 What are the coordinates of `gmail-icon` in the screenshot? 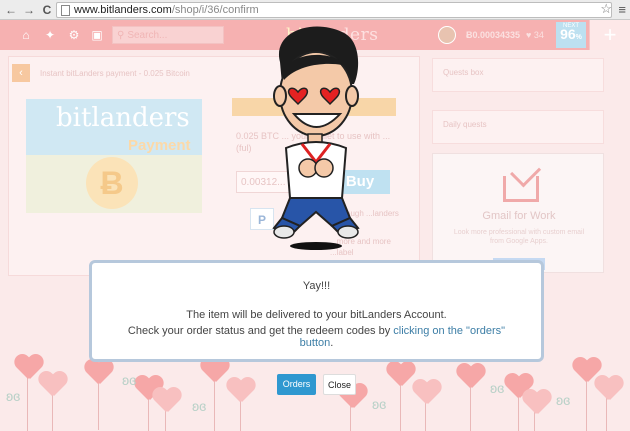 It's located at (521, 189).